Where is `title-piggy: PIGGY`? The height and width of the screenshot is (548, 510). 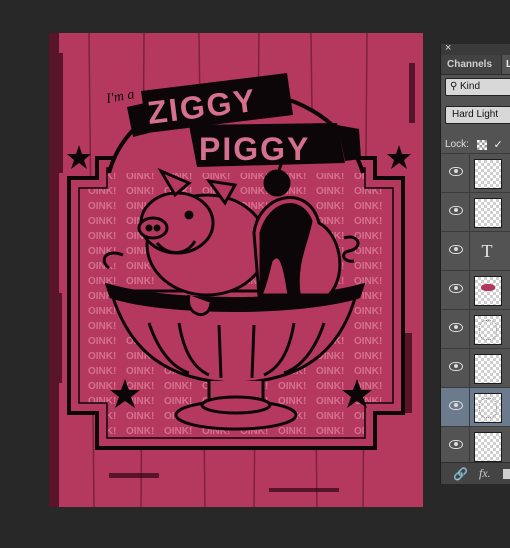 title-piggy: PIGGY is located at coordinates (254, 149).